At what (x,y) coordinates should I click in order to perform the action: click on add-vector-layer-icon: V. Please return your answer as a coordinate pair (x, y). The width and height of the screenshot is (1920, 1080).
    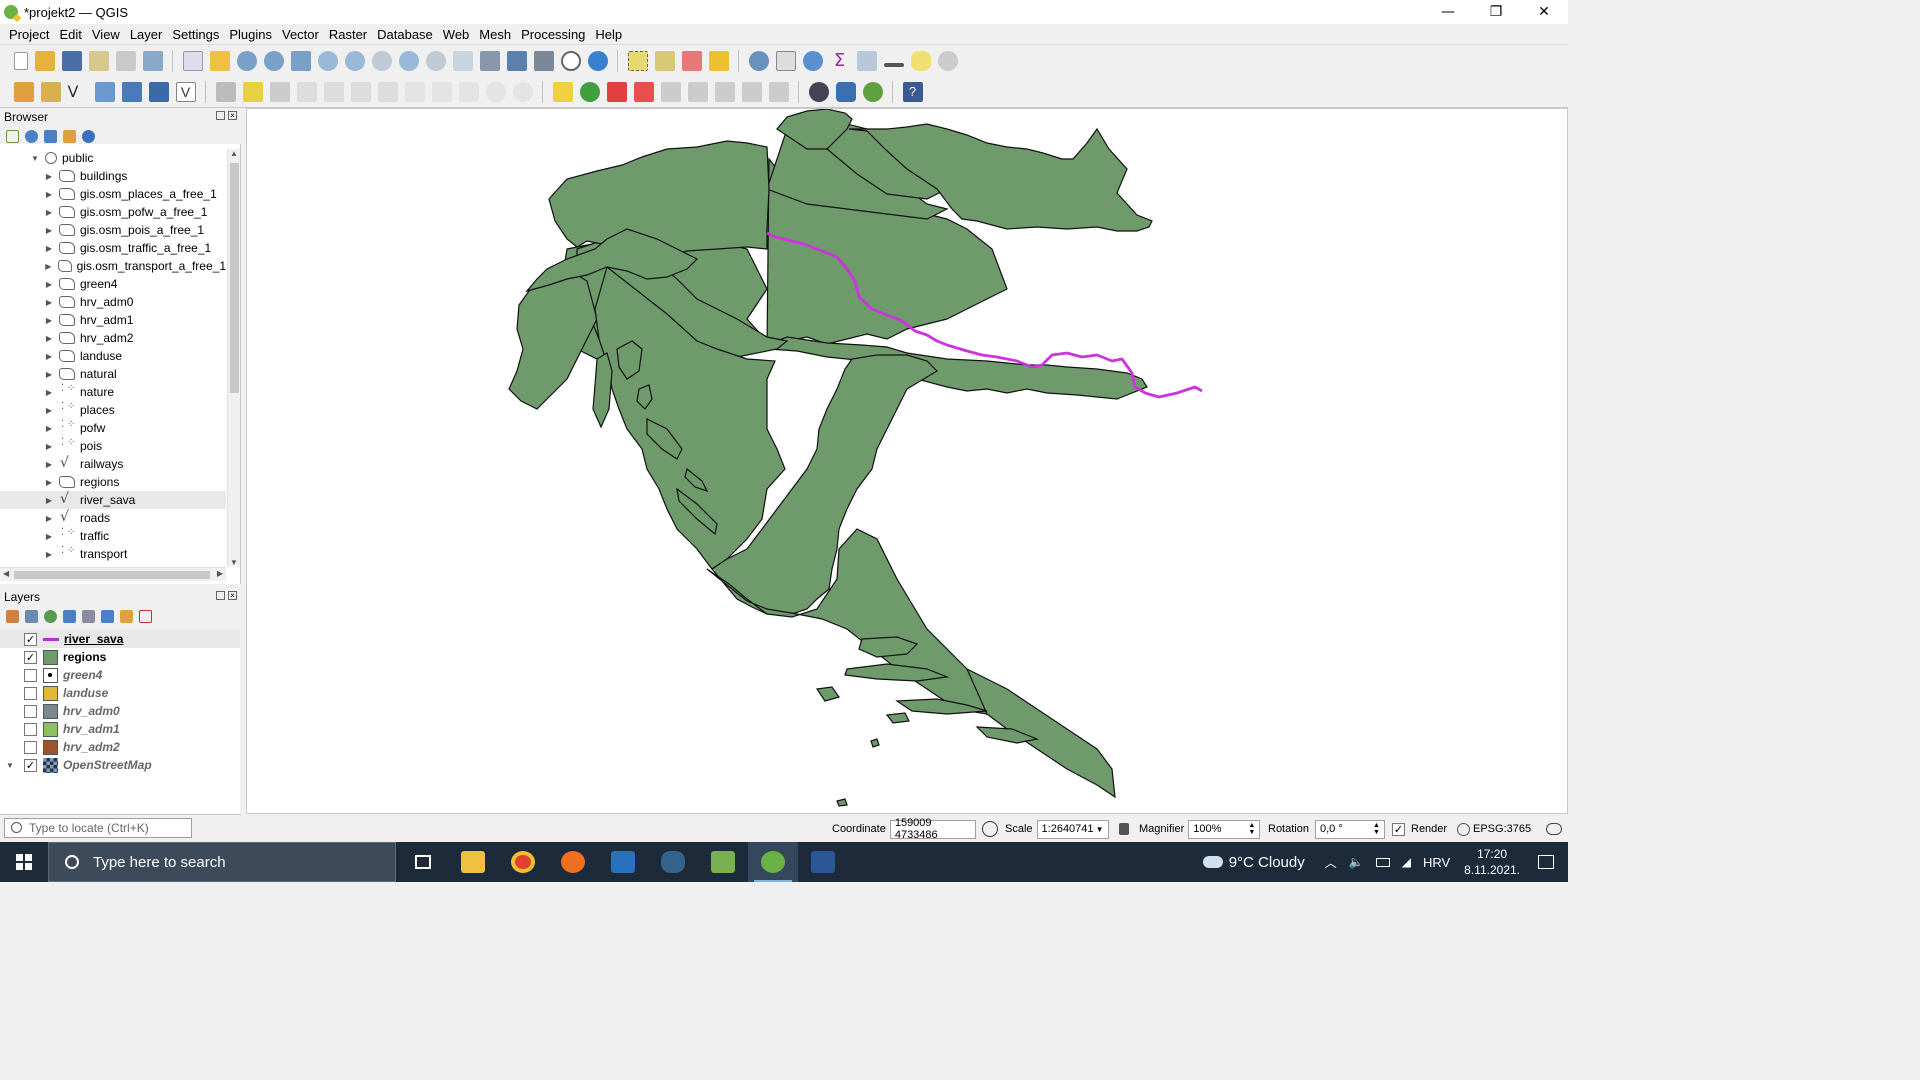
    Looking at the image, I should click on (78, 92).